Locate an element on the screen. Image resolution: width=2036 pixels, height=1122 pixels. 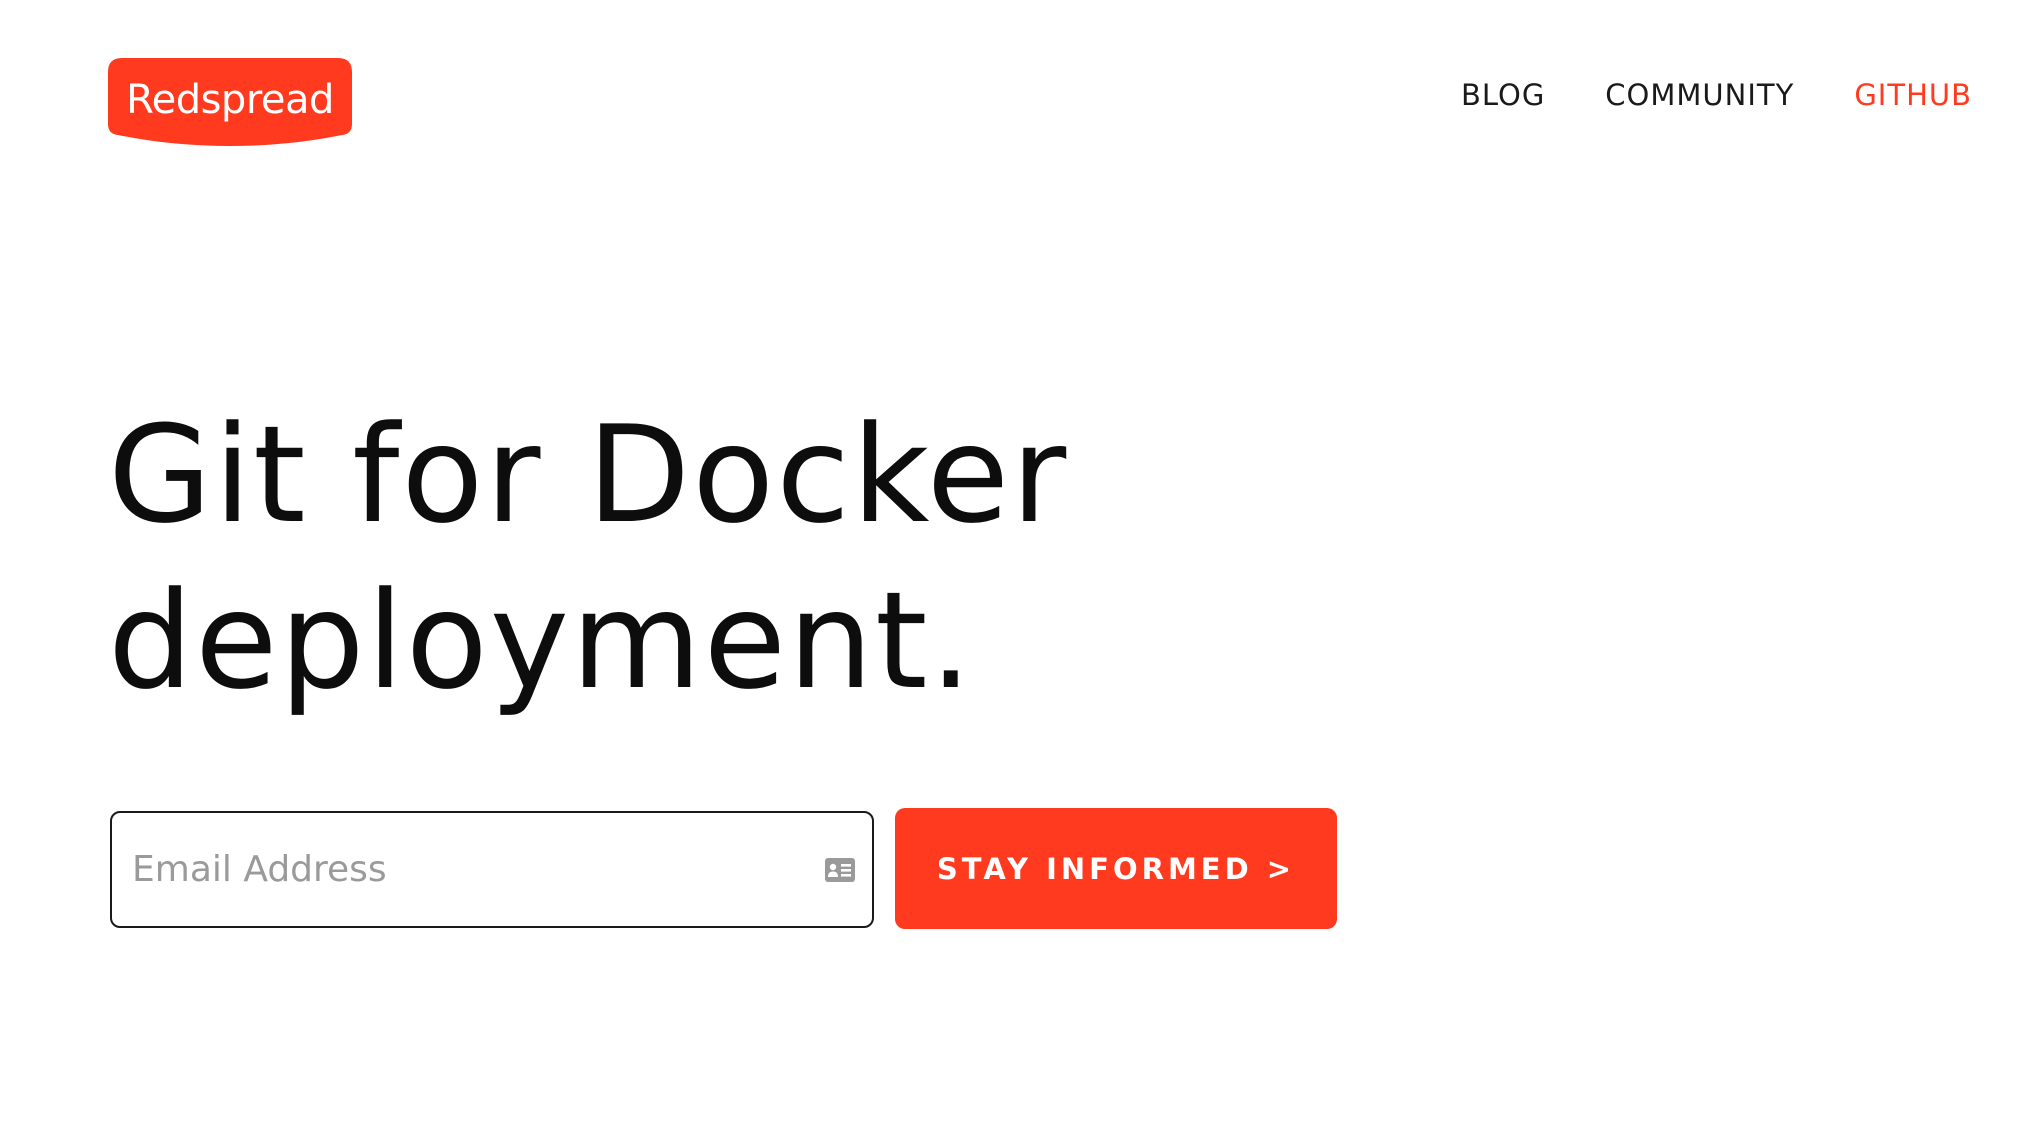
contact-card-icon is located at coordinates (840, 869).